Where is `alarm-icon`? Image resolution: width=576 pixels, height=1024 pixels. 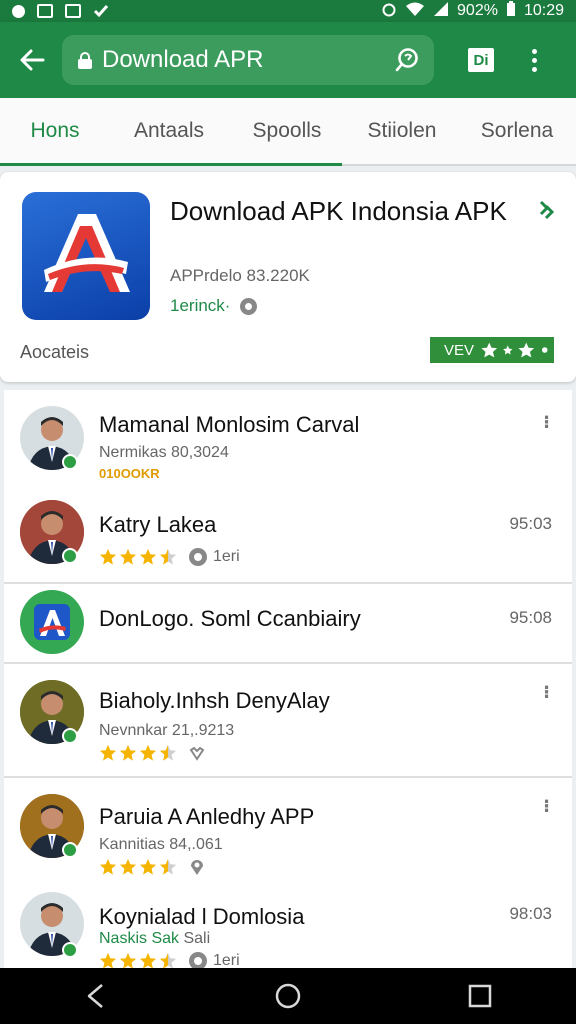
alarm-icon is located at coordinates (389, 11).